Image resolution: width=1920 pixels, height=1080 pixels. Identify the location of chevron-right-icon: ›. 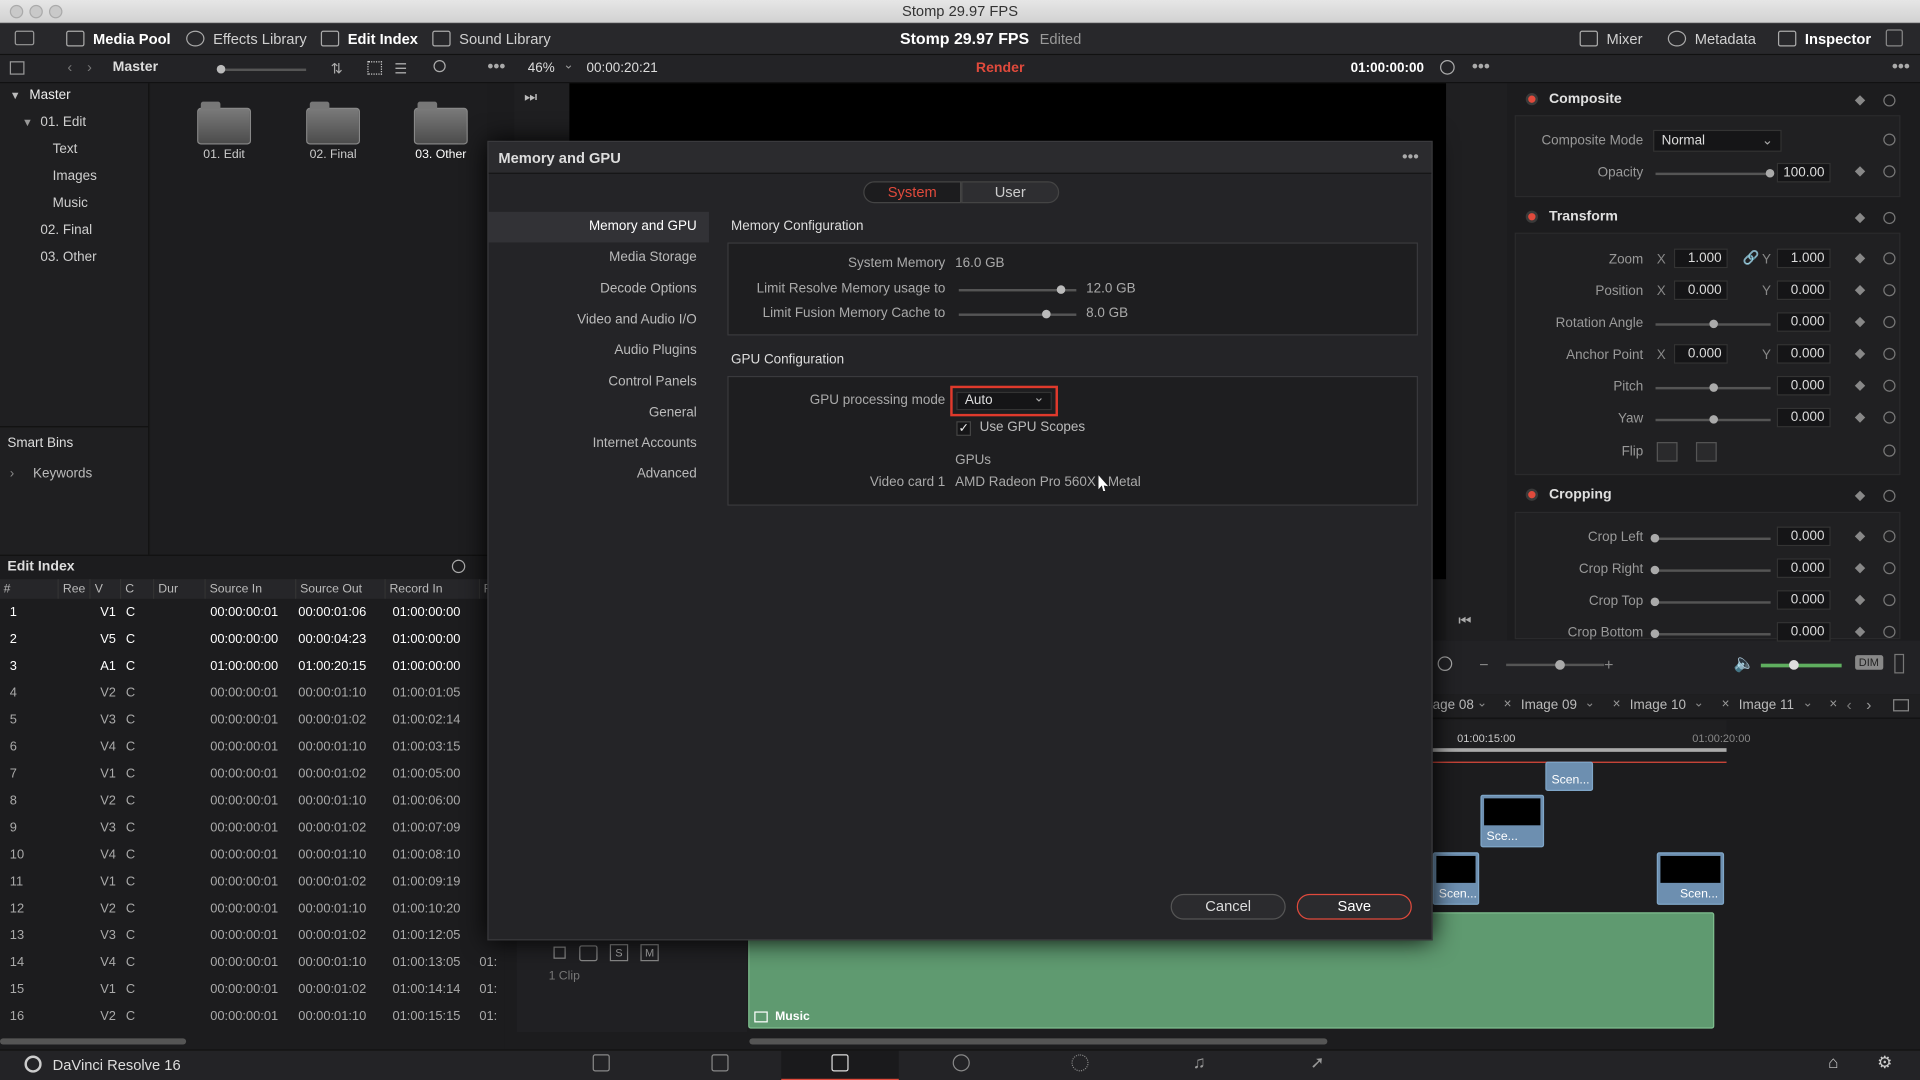
(12, 474).